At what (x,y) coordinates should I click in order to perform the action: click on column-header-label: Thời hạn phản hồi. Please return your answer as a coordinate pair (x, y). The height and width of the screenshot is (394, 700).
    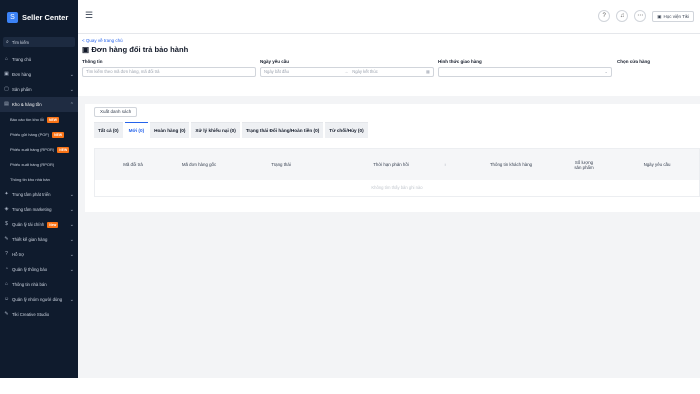
    Looking at the image, I should click on (391, 164).